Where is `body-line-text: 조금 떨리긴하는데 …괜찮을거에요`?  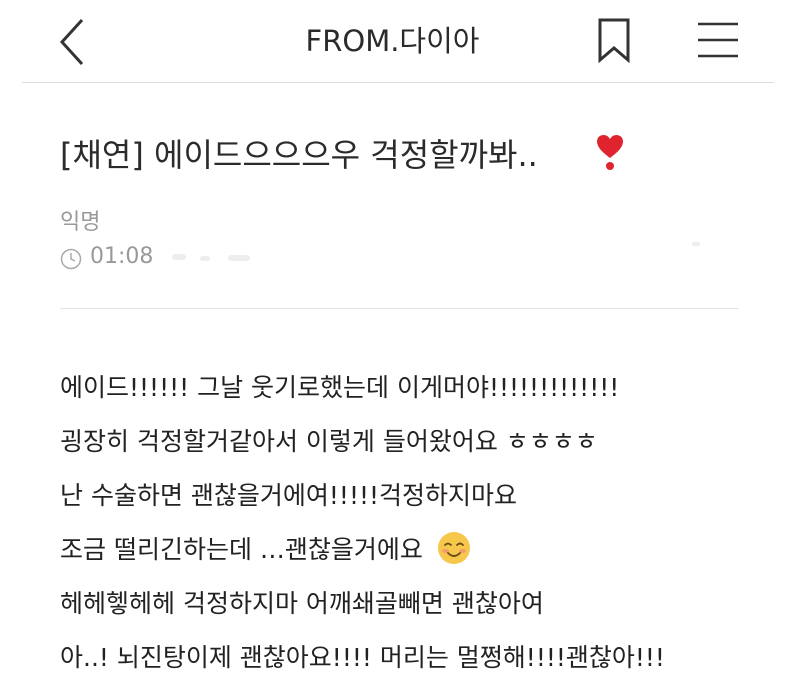
body-line-text: 조금 떨리긴하는데 …괜찮을거에요 is located at coordinates (241, 549).